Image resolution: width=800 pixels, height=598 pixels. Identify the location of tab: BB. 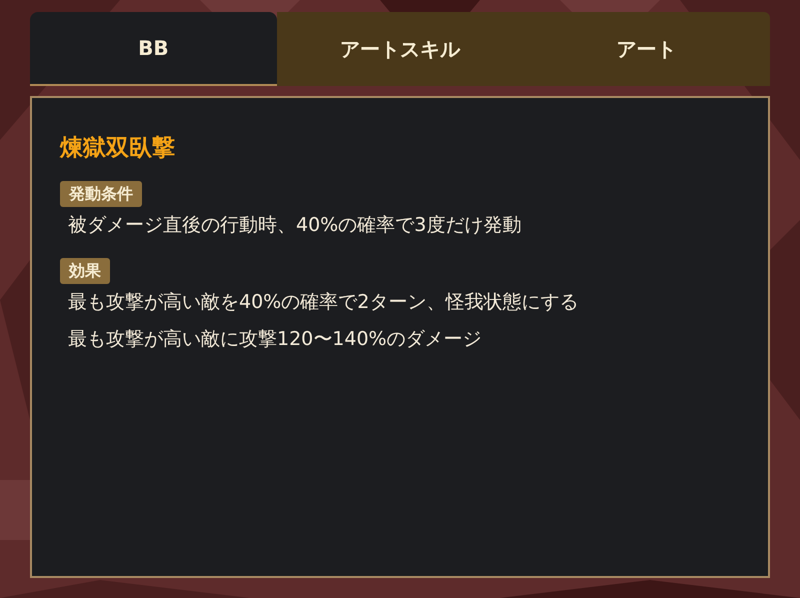
(153, 49).